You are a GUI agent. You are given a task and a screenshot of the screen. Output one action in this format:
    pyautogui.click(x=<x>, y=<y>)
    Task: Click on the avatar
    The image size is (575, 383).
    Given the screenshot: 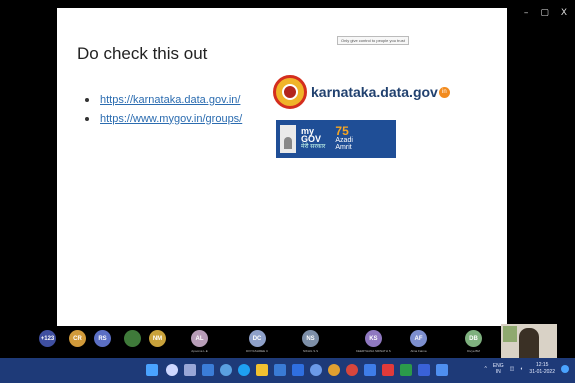 What is the action you would take?
    pyautogui.click(x=132, y=338)
    